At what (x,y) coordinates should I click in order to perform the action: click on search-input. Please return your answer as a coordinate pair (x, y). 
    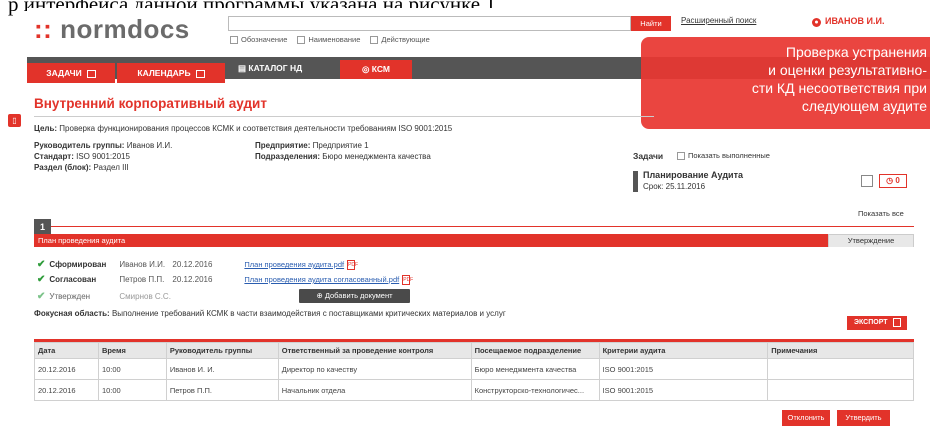
    Looking at the image, I should click on (429, 23).